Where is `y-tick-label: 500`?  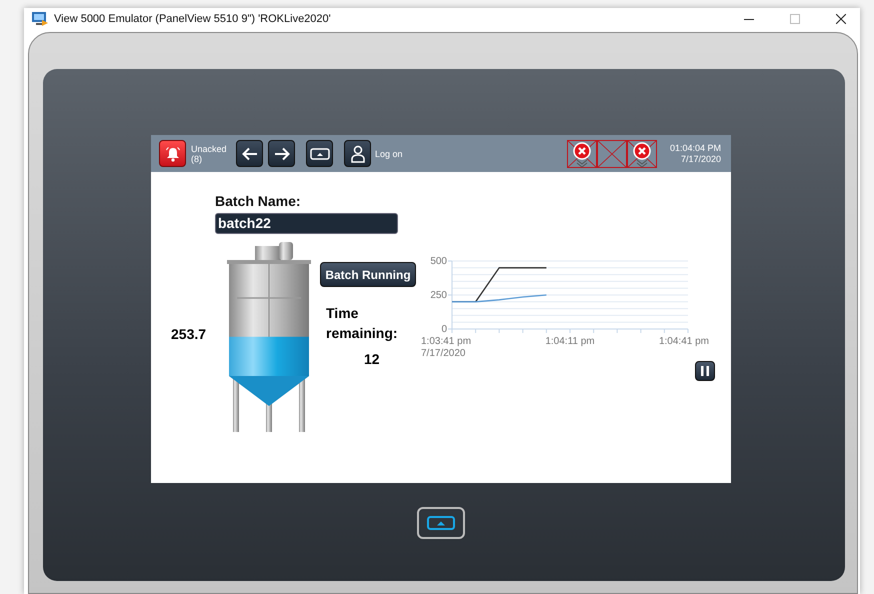
y-tick-label: 500 is located at coordinates (438, 261).